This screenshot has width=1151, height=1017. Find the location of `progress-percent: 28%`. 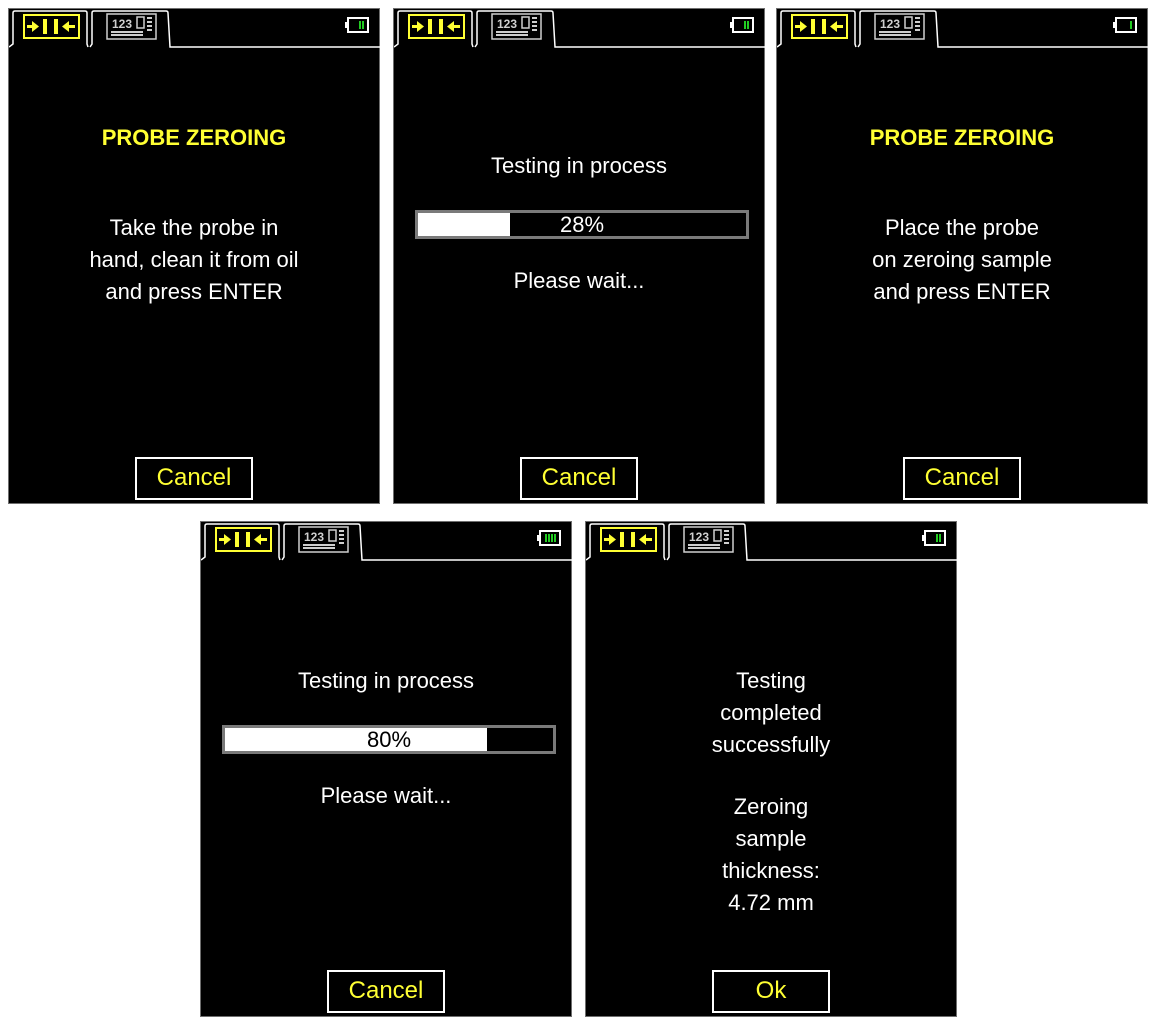

progress-percent: 28% is located at coordinates (582, 224).